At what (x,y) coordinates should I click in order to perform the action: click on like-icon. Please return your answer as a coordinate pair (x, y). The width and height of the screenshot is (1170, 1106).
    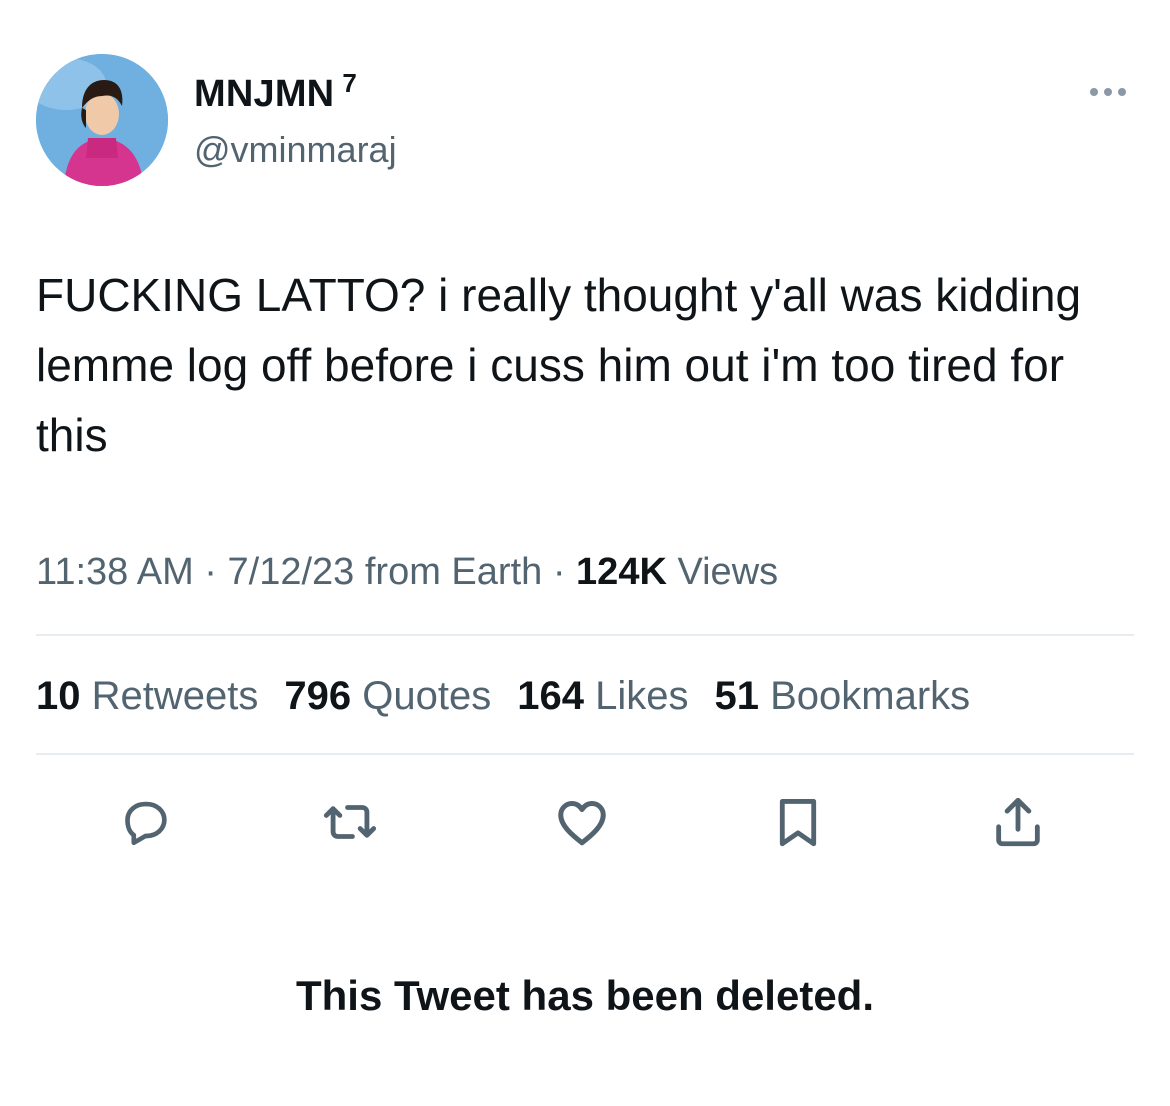
    Looking at the image, I should click on (582, 823).